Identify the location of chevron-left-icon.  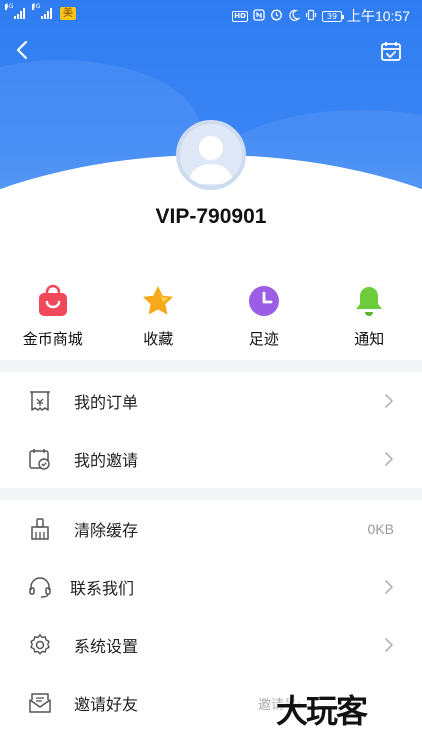
(22, 50).